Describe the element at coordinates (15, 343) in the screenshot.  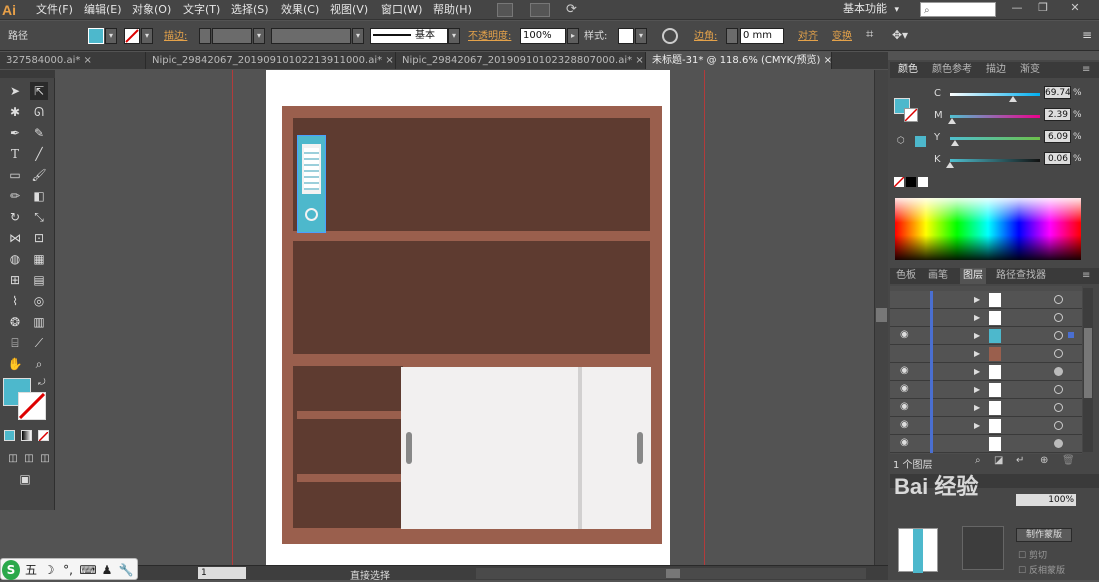
I see `artboard-tool-icon: ⌸` at that location.